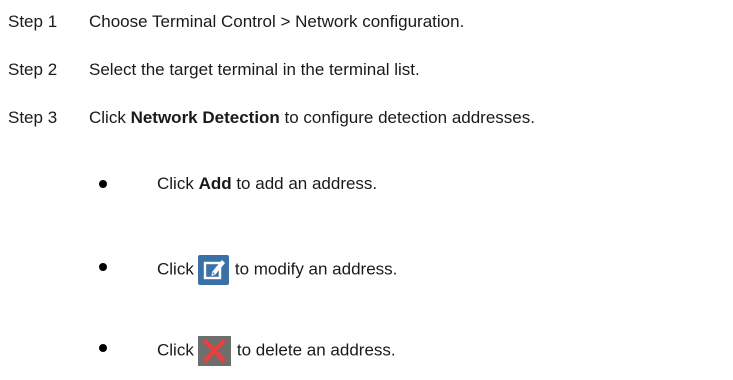 This screenshot has width=733, height=380. What do you see at coordinates (178, 183) in the screenshot?
I see `bullet-add-prefix: Click` at bounding box center [178, 183].